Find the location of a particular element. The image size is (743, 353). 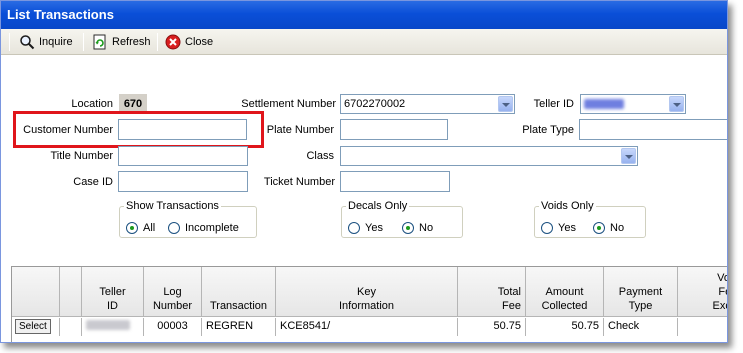

grid-header-transaction: Transaction is located at coordinates (239, 292).